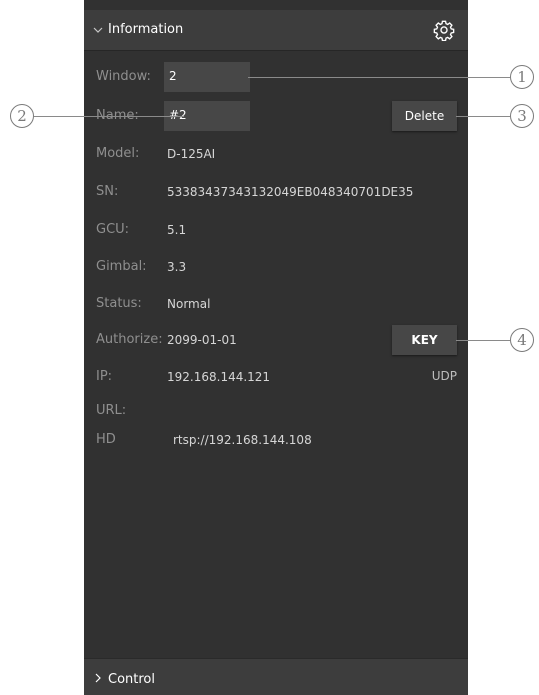  Describe the element at coordinates (483, 116) in the screenshot. I see `callout-3-line` at that location.